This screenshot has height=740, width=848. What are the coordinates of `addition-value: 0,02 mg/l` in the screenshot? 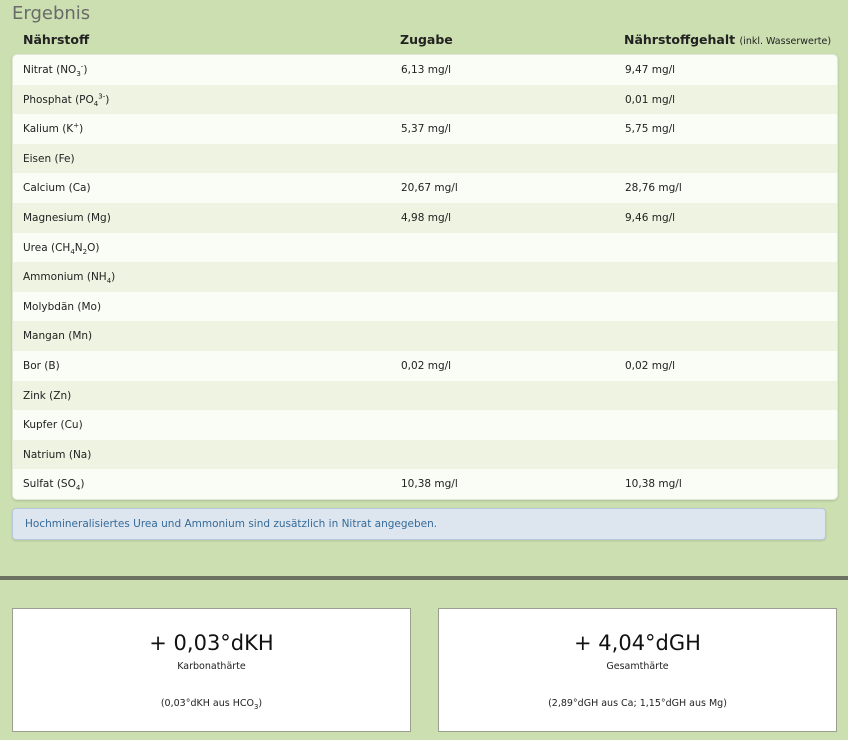 It's located at (426, 366).